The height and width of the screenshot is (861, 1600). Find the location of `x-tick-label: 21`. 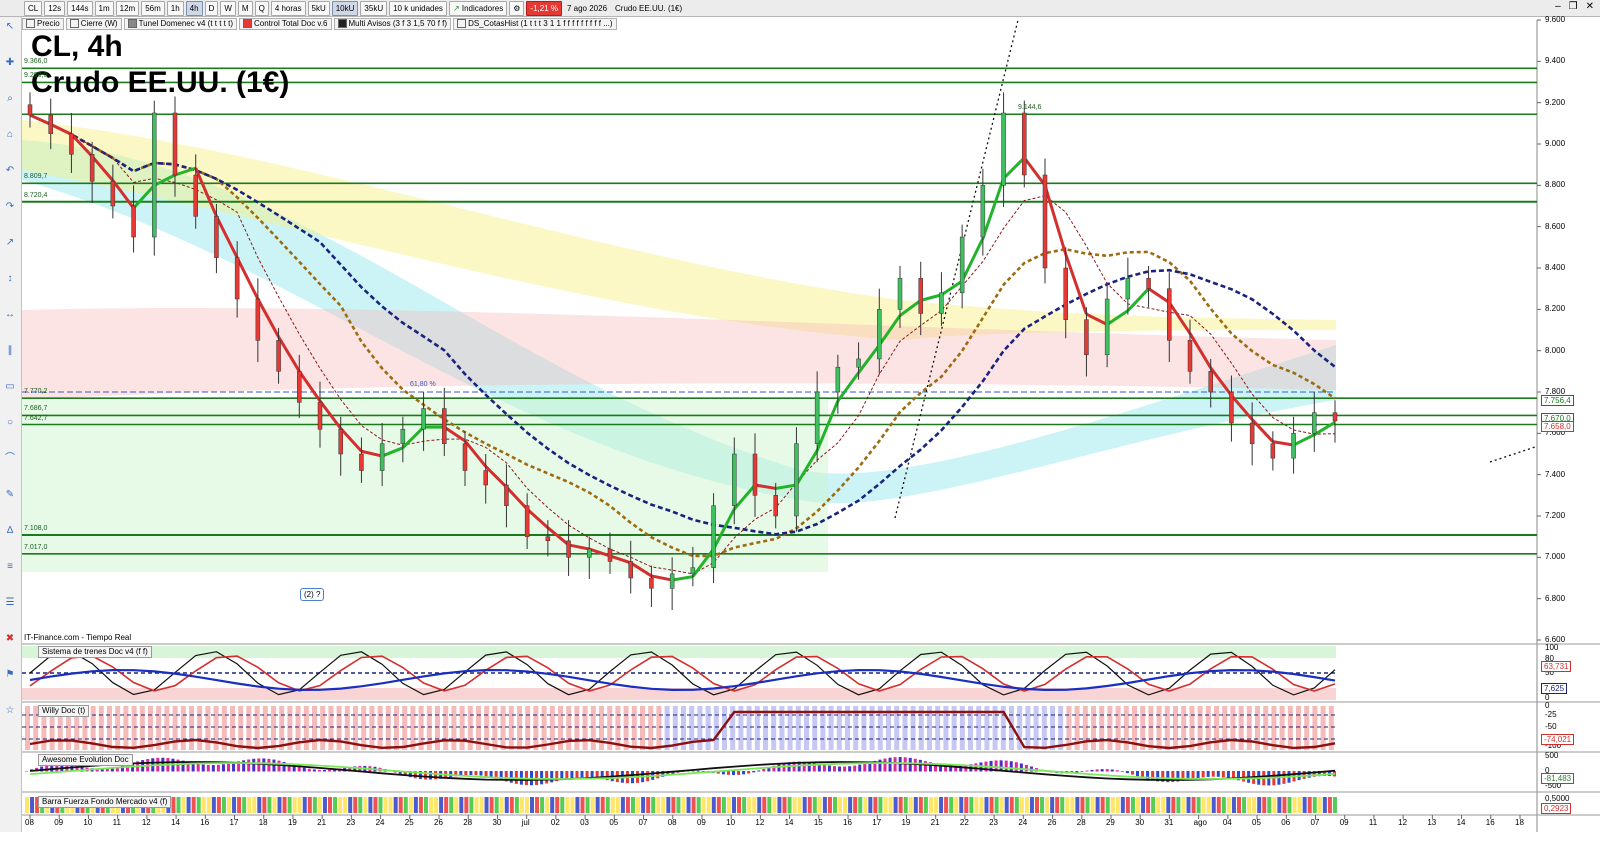

x-tick-label: 21 is located at coordinates (935, 822).